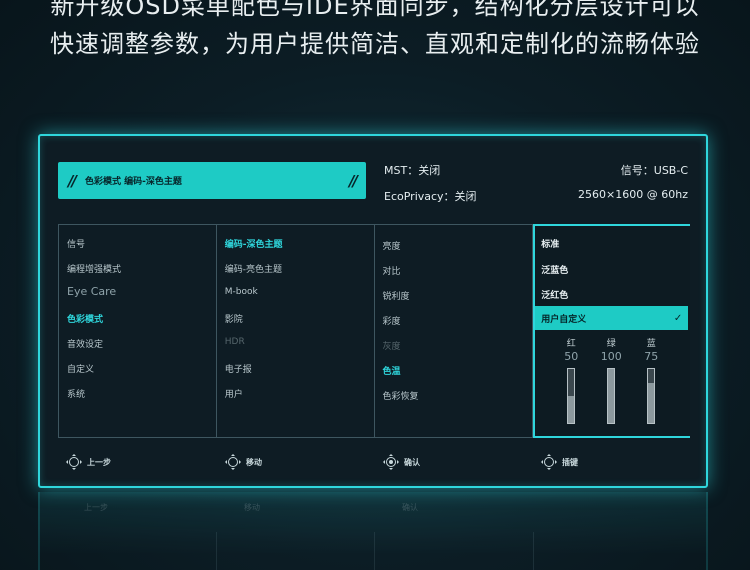  What do you see at coordinates (554, 269) in the screenshot?
I see `temp-option-bluish: 泛蓝色` at bounding box center [554, 269].